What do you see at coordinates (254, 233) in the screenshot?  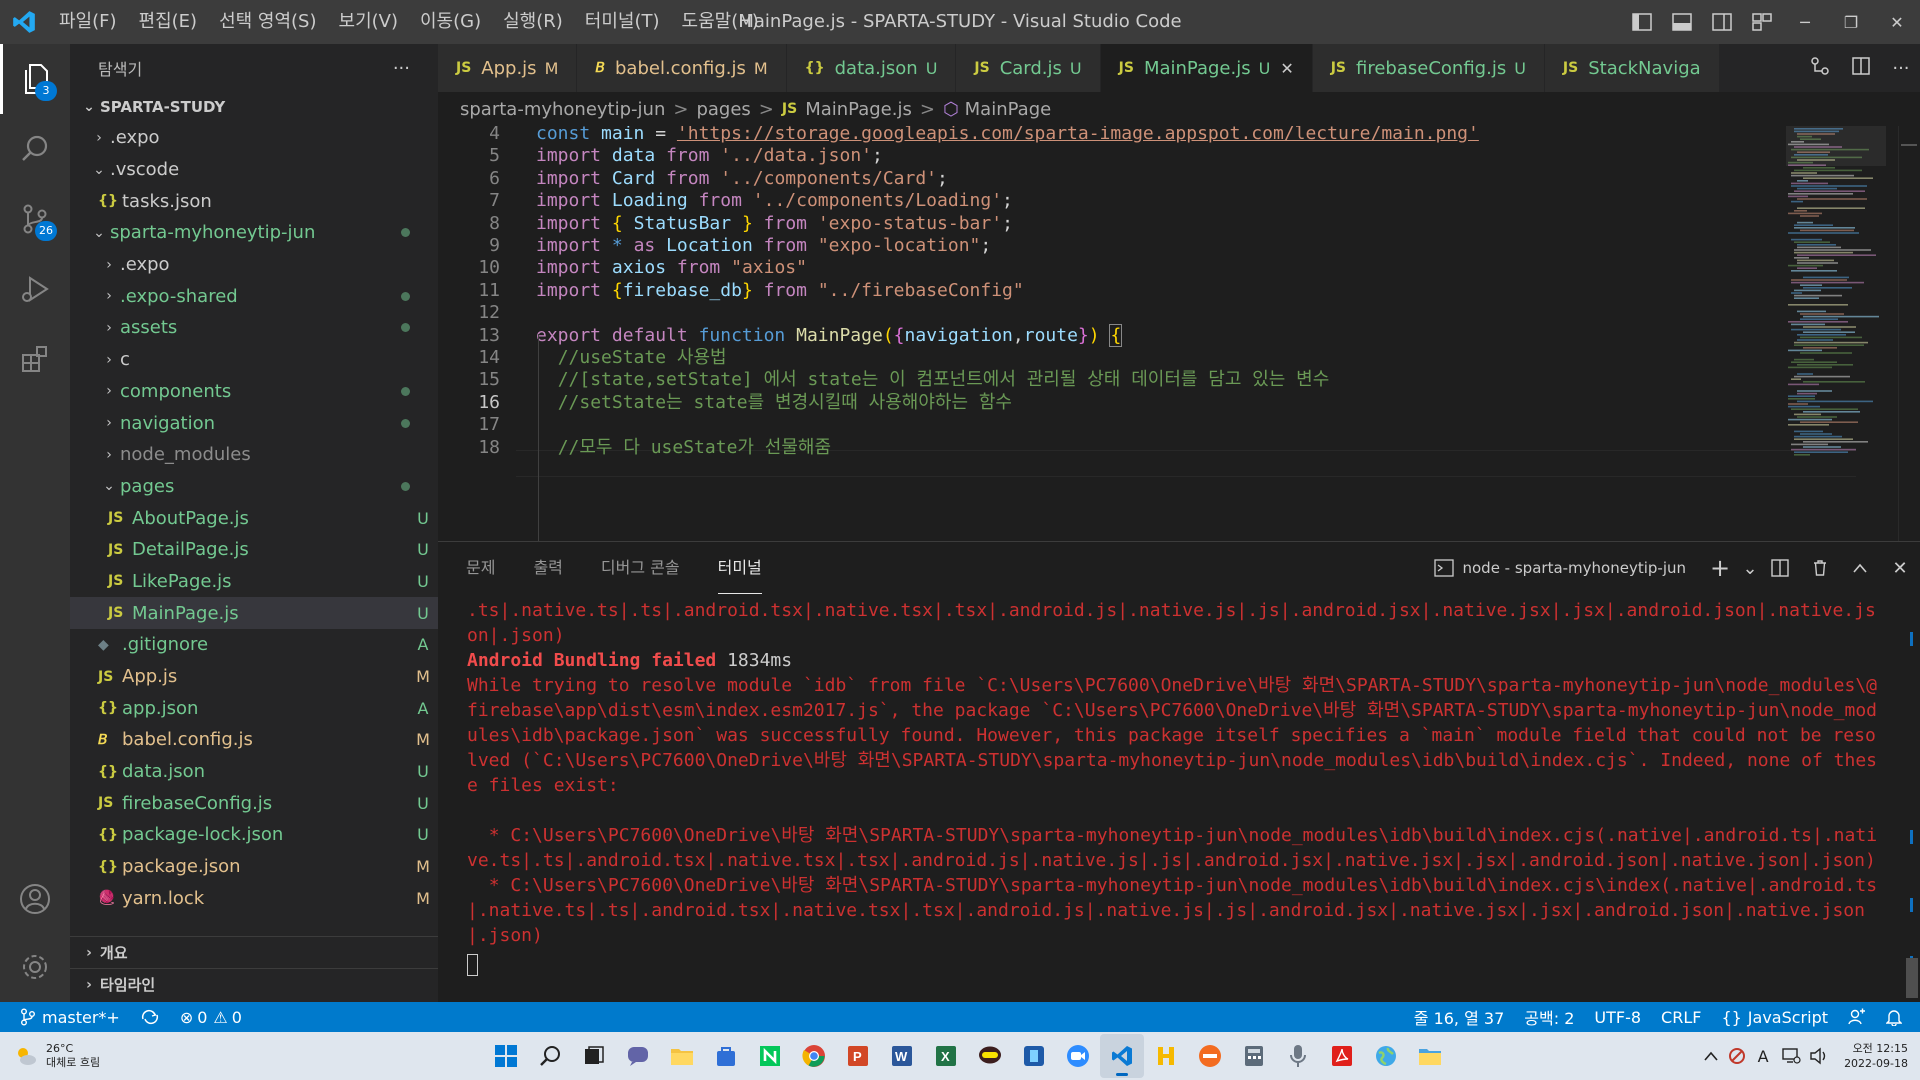 I see `tree-folder: ⌄ sparta-myhoneytip-jun` at bounding box center [254, 233].